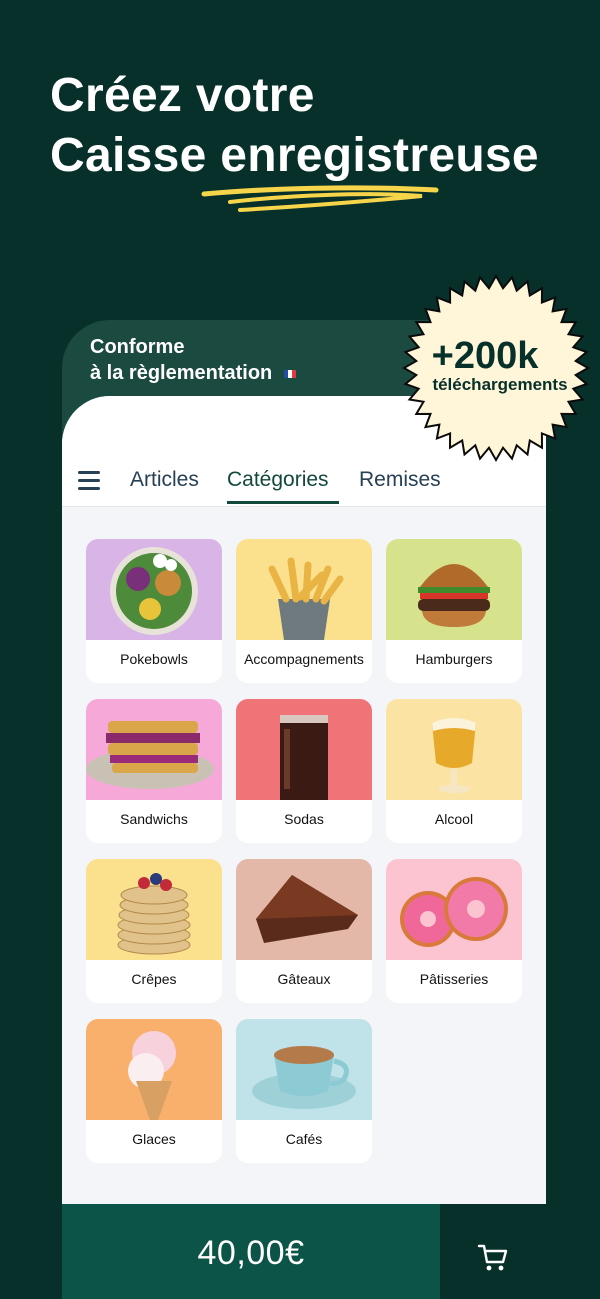  I want to click on donut-icon, so click(454, 909).